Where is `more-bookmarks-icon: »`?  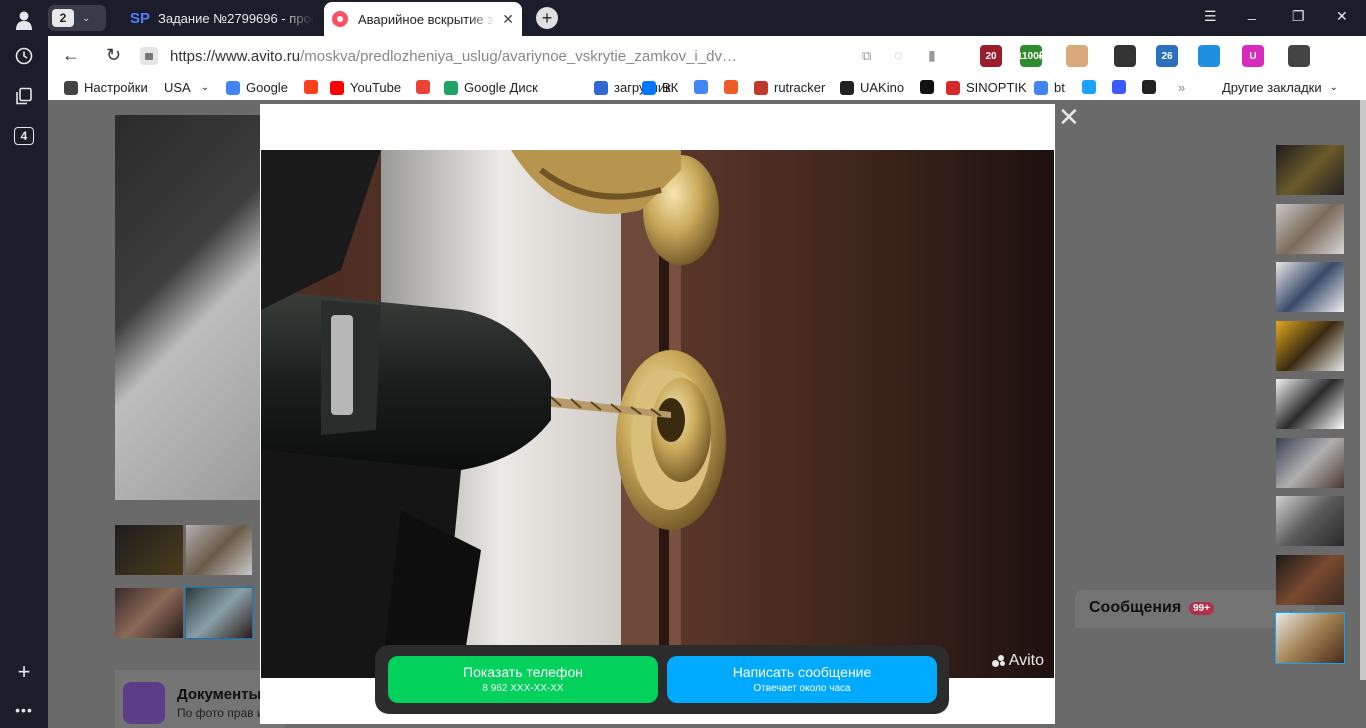 more-bookmarks-icon: » is located at coordinates (1181, 87).